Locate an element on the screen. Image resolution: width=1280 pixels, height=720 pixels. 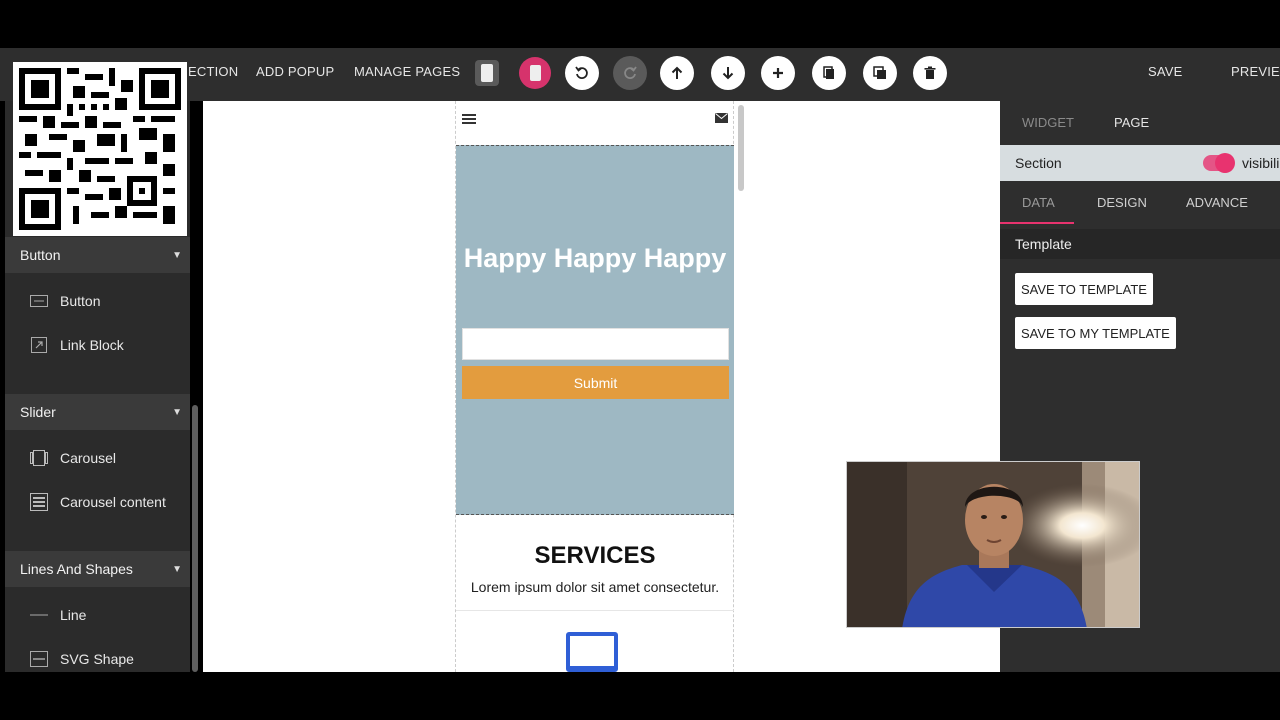
widget-label: Button is located at coordinates (80, 301).